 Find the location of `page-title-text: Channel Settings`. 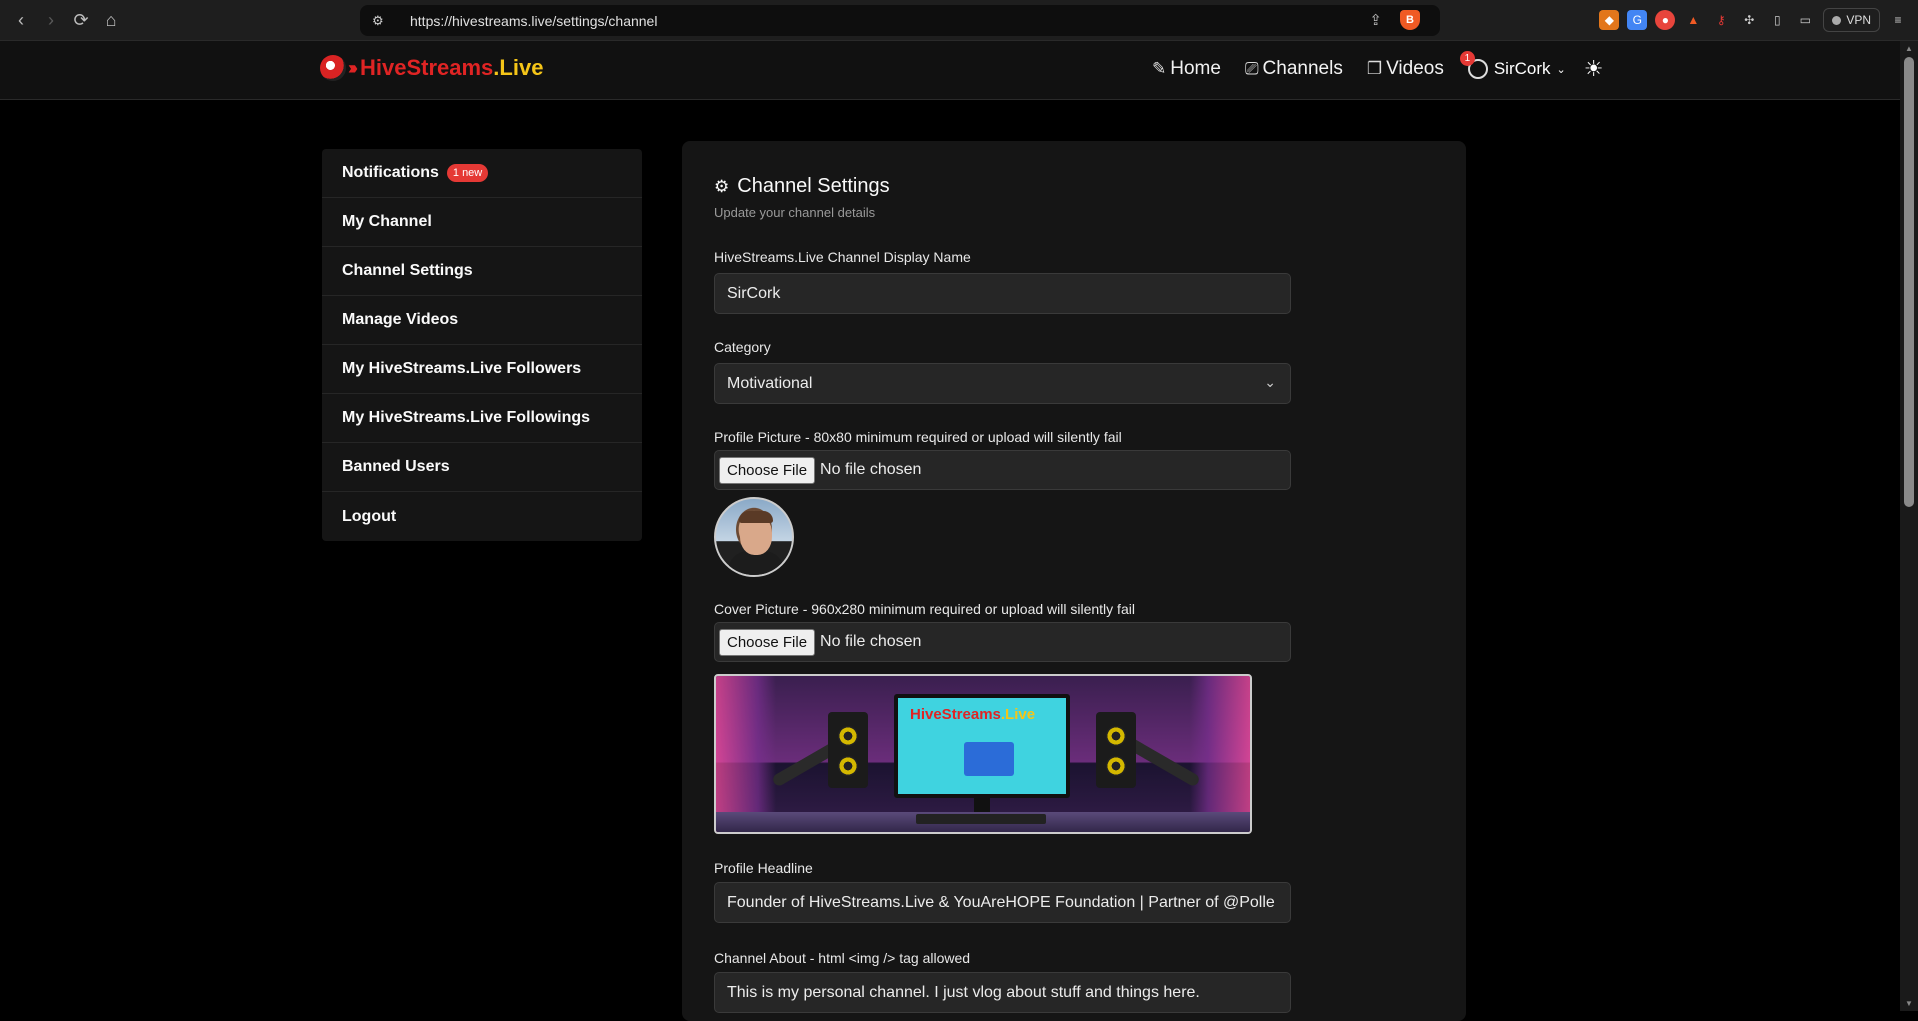

page-title-text: Channel Settings is located at coordinates (813, 186).